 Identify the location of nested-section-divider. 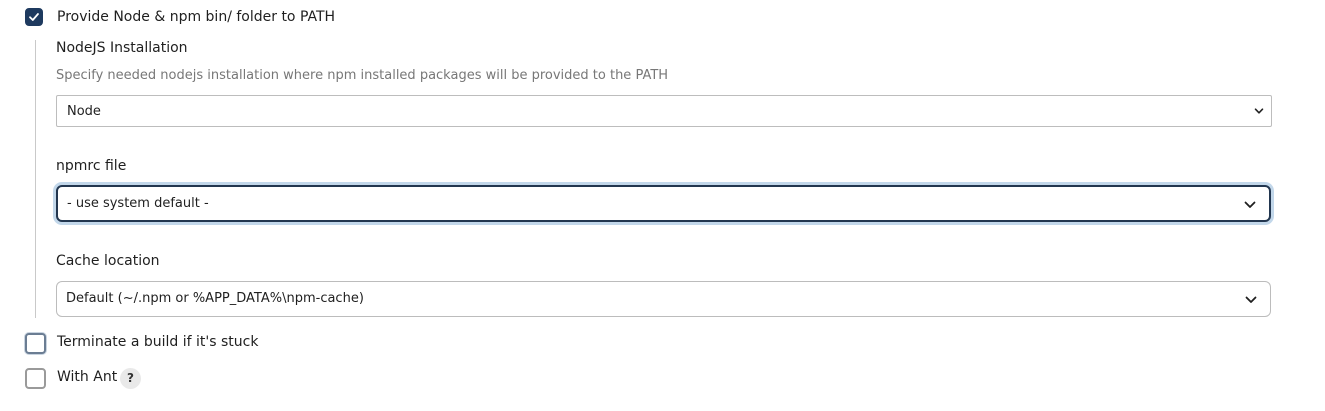
(35, 179).